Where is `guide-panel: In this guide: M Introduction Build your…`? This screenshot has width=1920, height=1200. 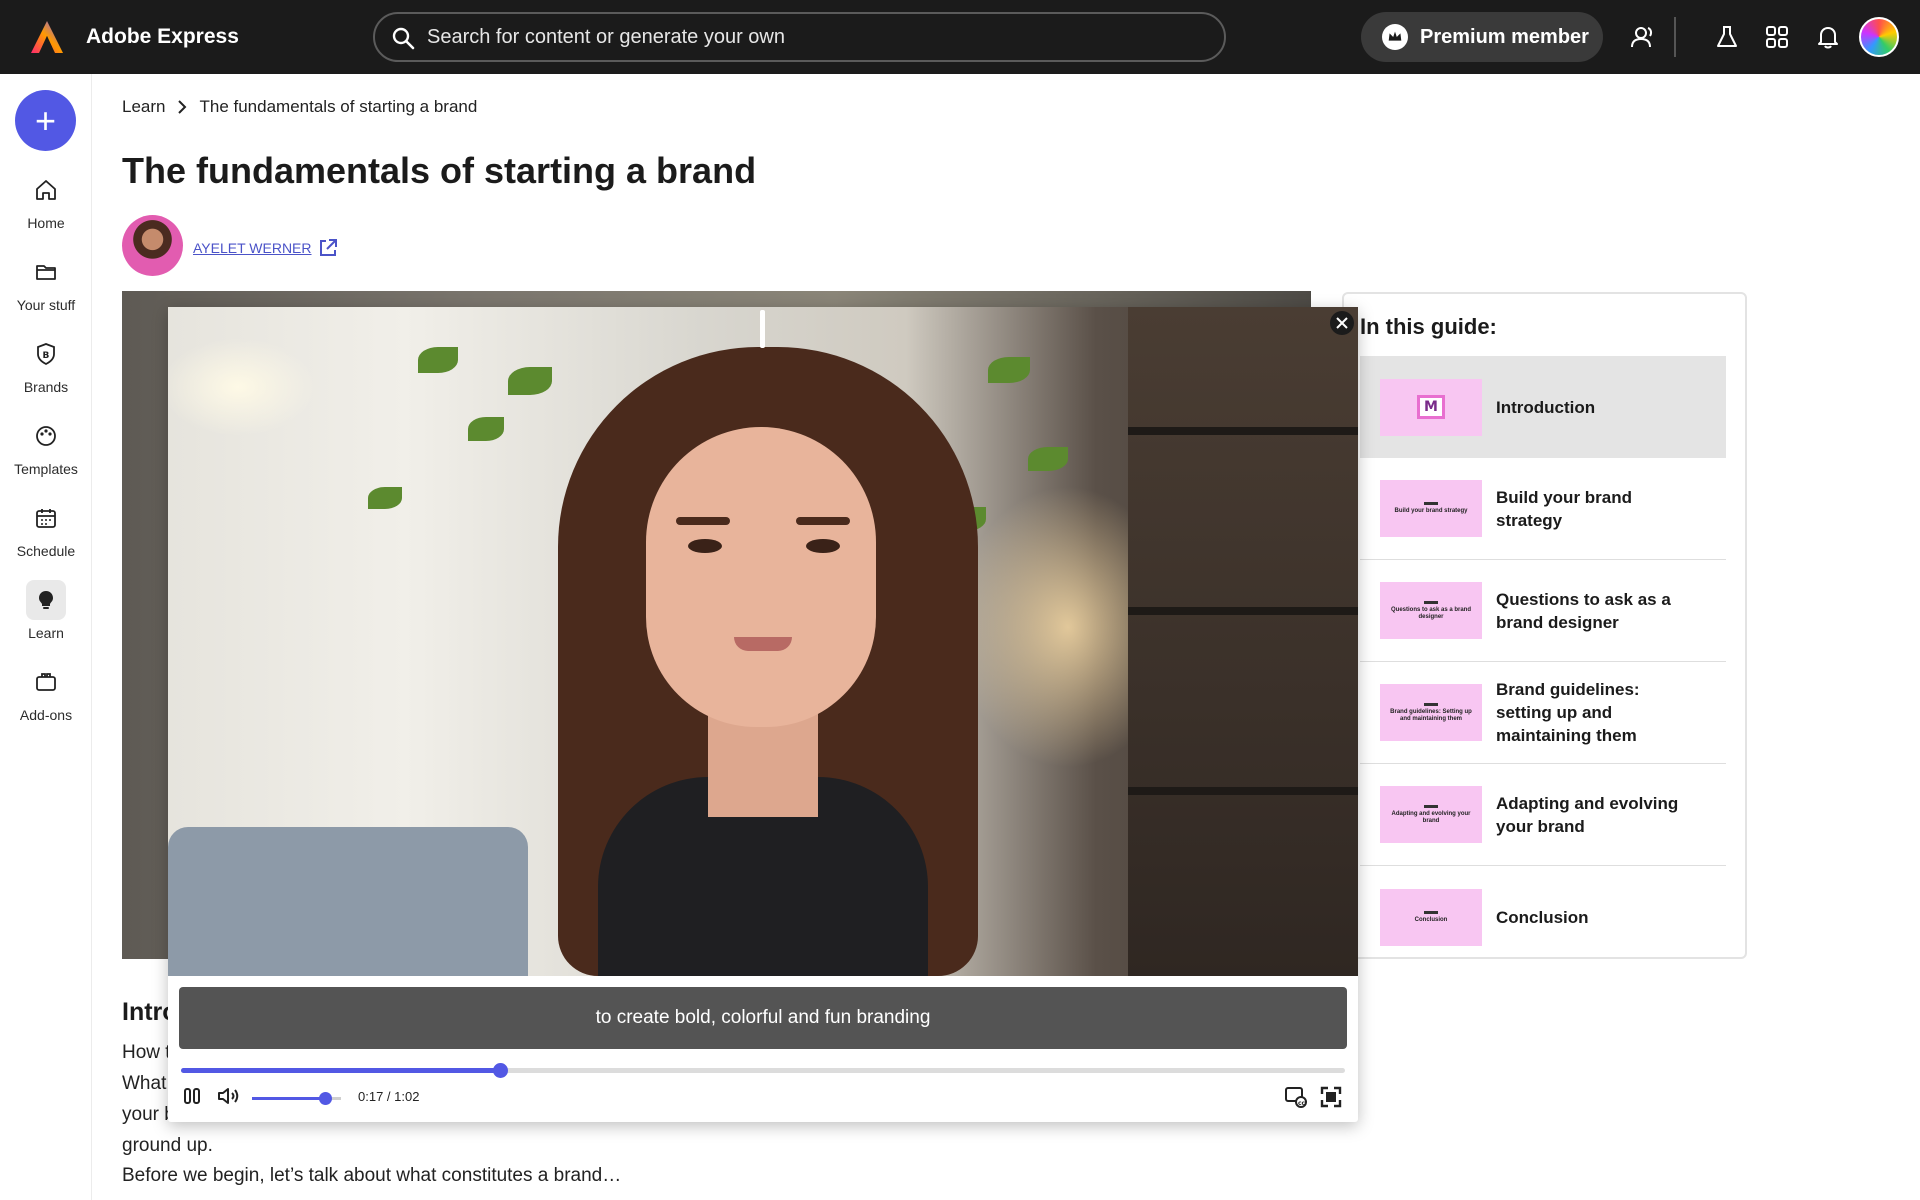
guide-panel: In this guide: M Introduction Build your… is located at coordinates (1544, 625).